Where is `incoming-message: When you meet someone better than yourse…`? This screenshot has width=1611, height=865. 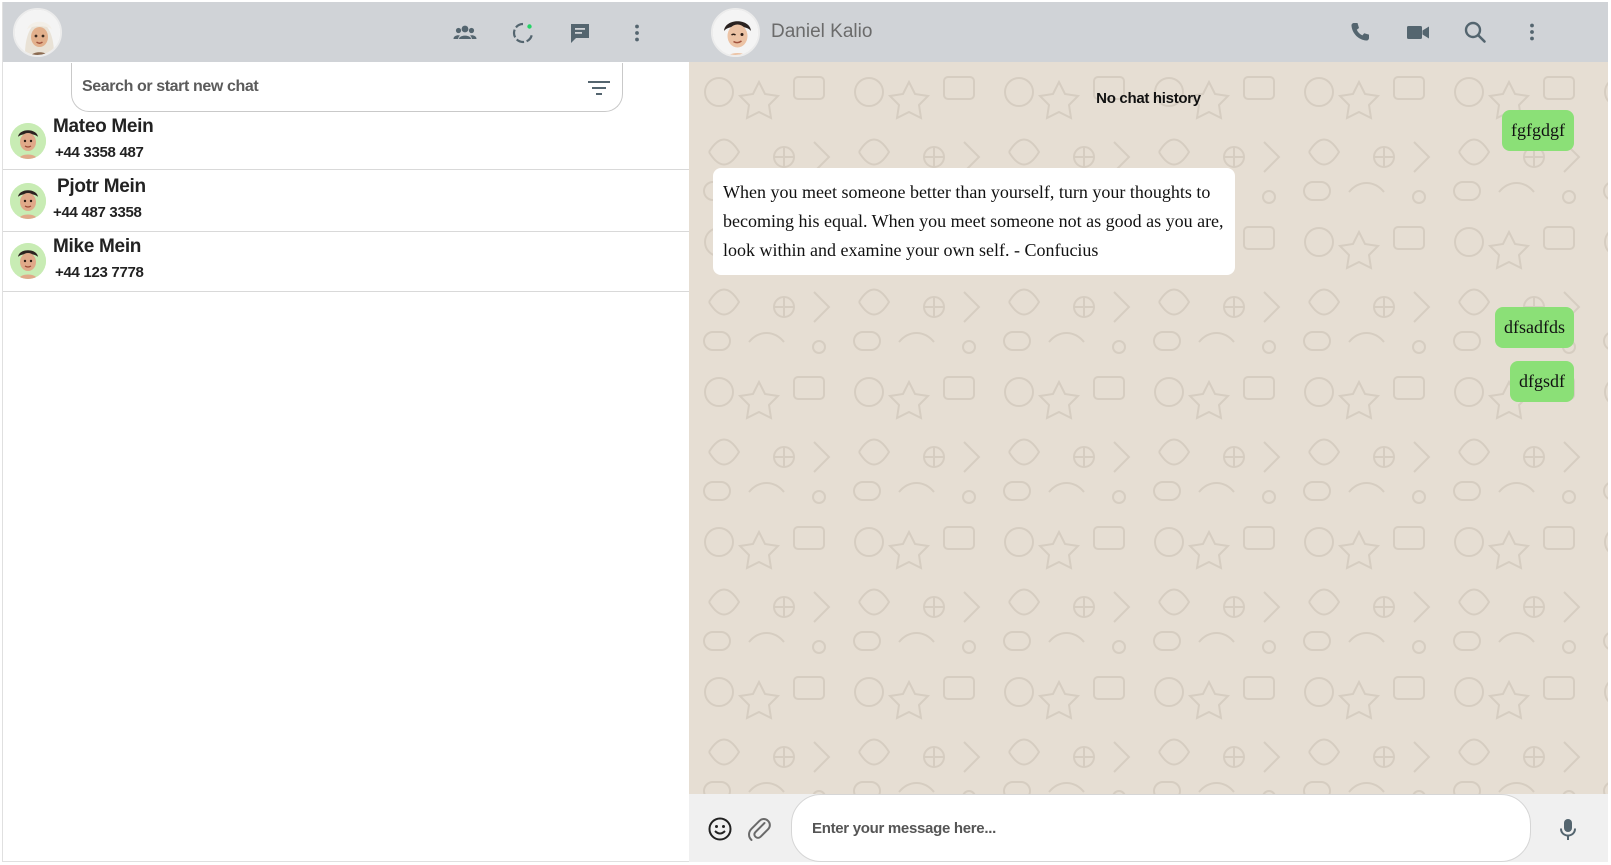 incoming-message: When you meet someone better than yourse… is located at coordinates (974, 221).